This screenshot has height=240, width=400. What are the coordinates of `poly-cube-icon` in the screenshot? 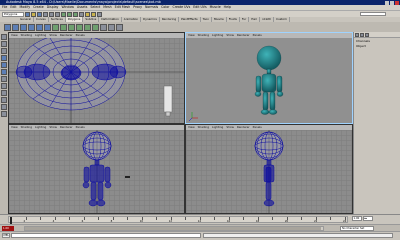 It's located at (15, 27).